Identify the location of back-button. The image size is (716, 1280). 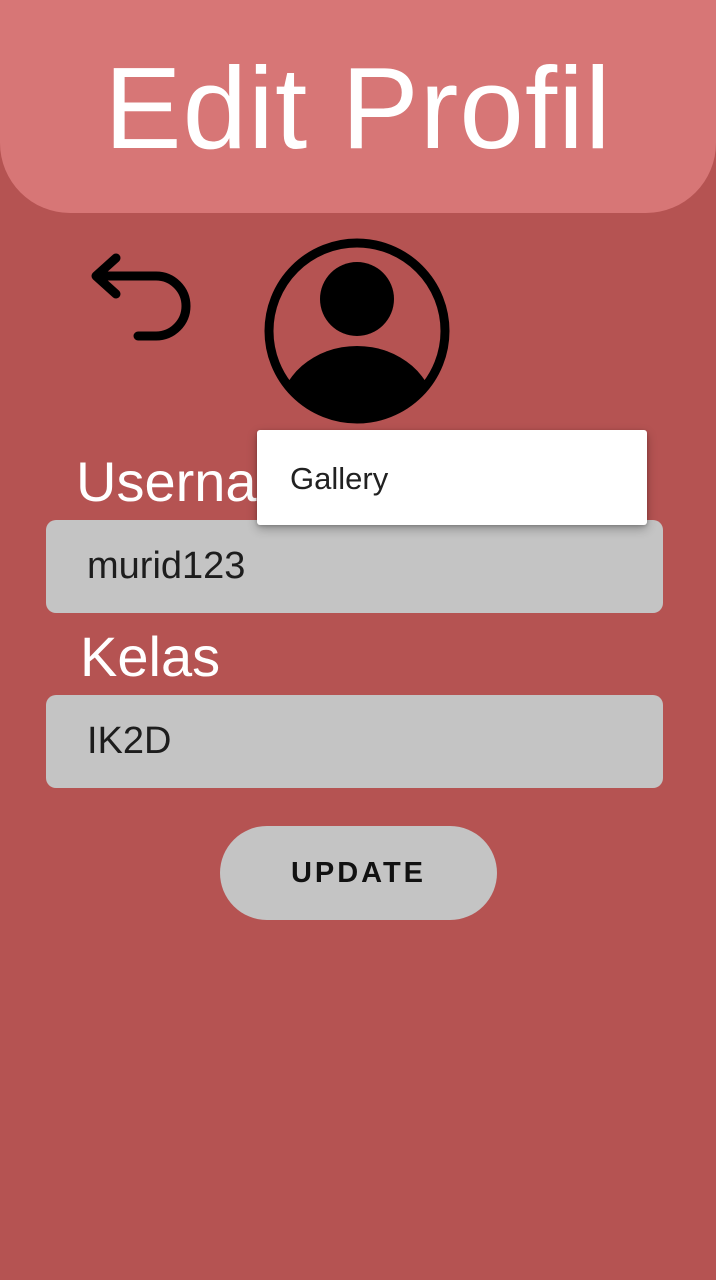
(139, 298).